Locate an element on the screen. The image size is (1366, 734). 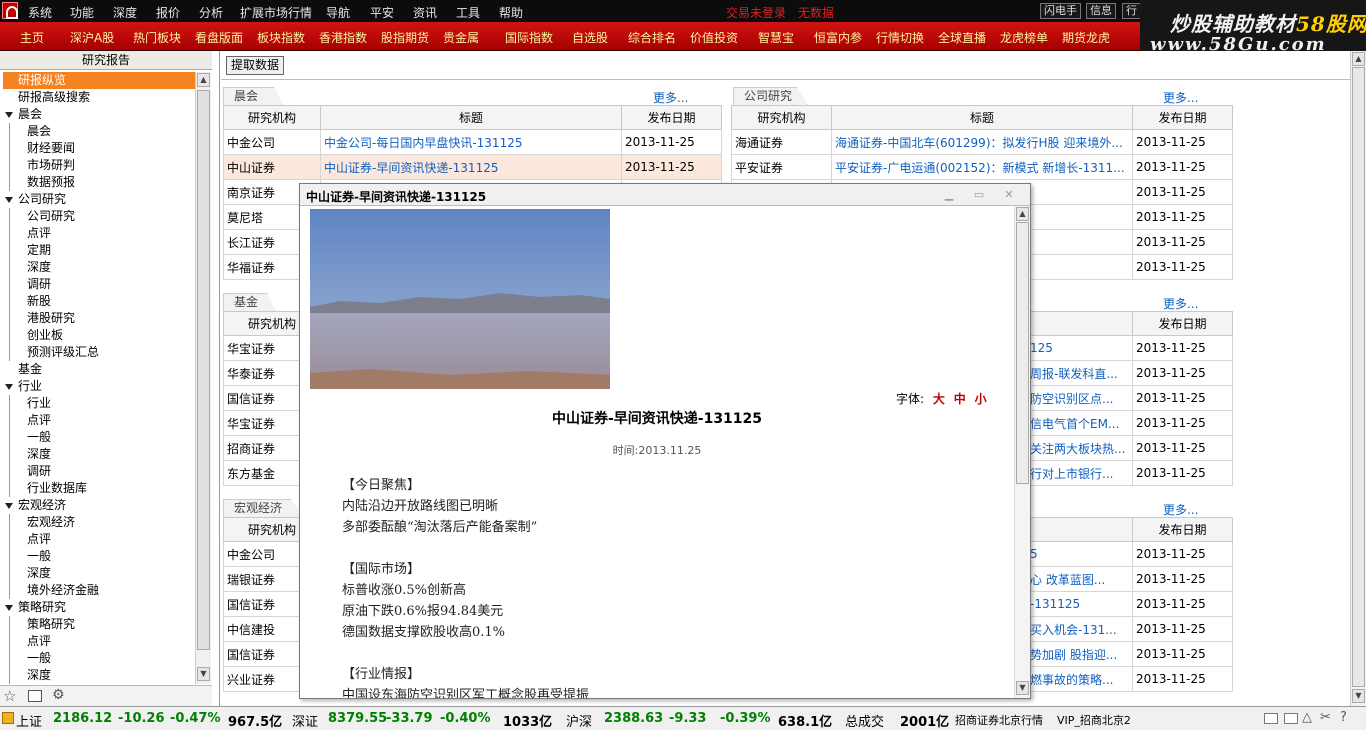
tree-node: 研报纵览 is located at coordinates (99, 80).